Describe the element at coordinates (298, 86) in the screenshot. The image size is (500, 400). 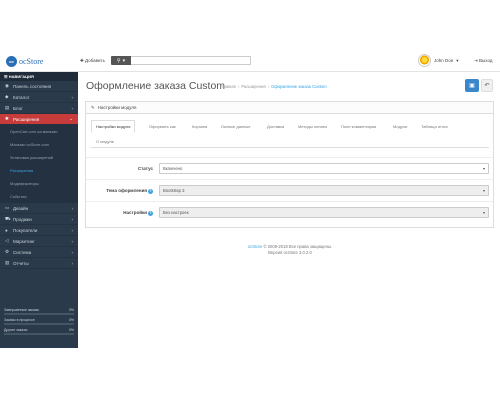
I see `breadcrumb-current: Оформление заказа Custom` at that location.